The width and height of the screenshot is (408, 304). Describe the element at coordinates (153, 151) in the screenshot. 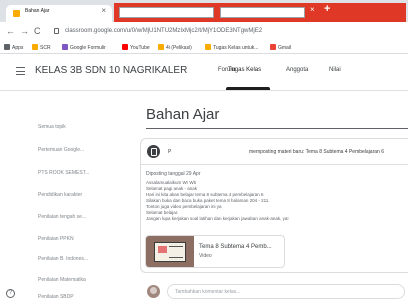

I see `material-icon` at that location.